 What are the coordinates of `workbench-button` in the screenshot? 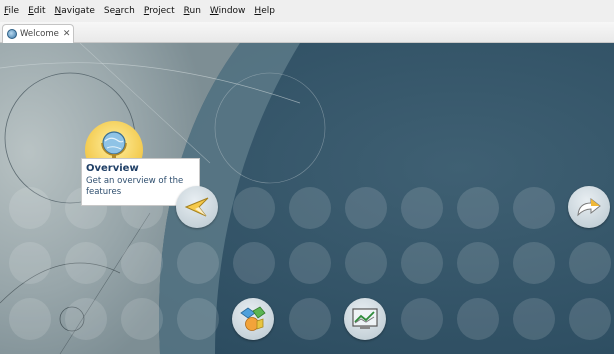 It's located at (589, 207).